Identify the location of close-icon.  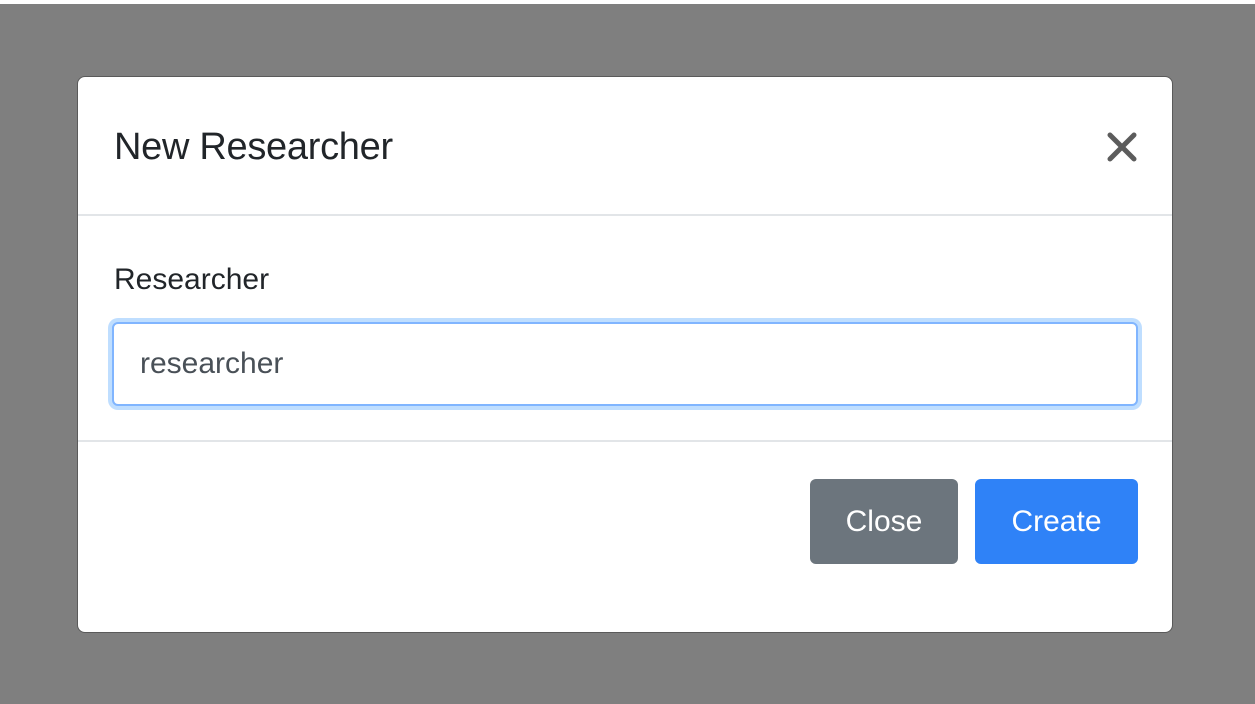
(1122, 147).